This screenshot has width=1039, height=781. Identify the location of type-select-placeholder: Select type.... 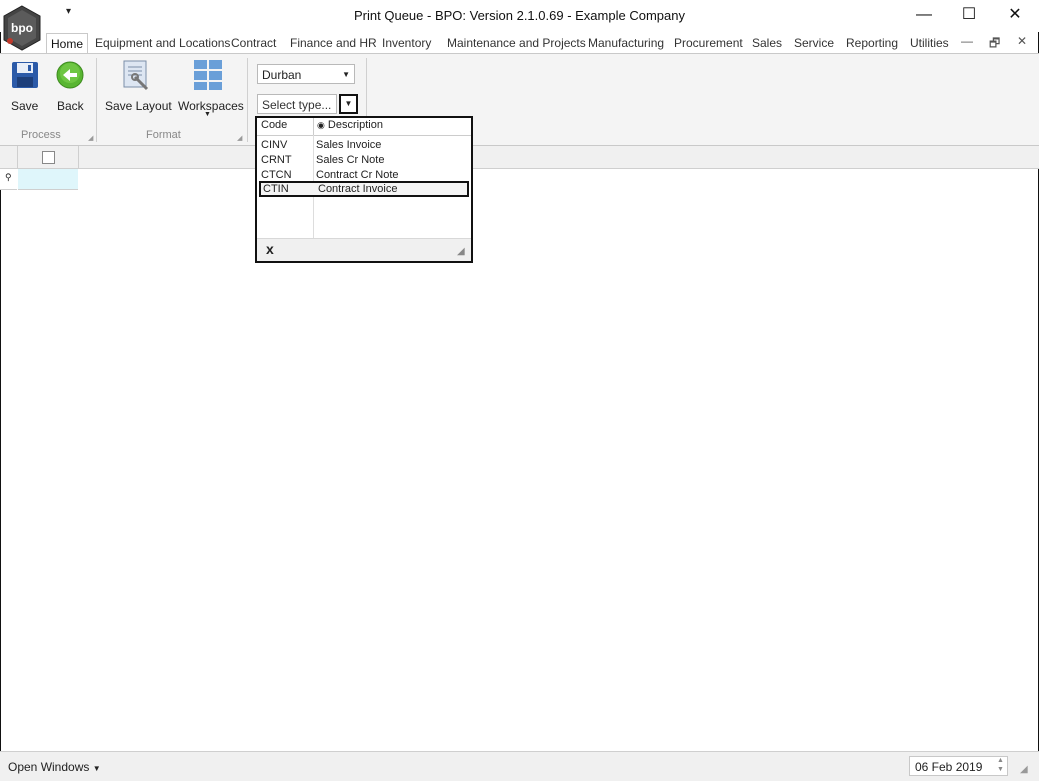
(297, 105).